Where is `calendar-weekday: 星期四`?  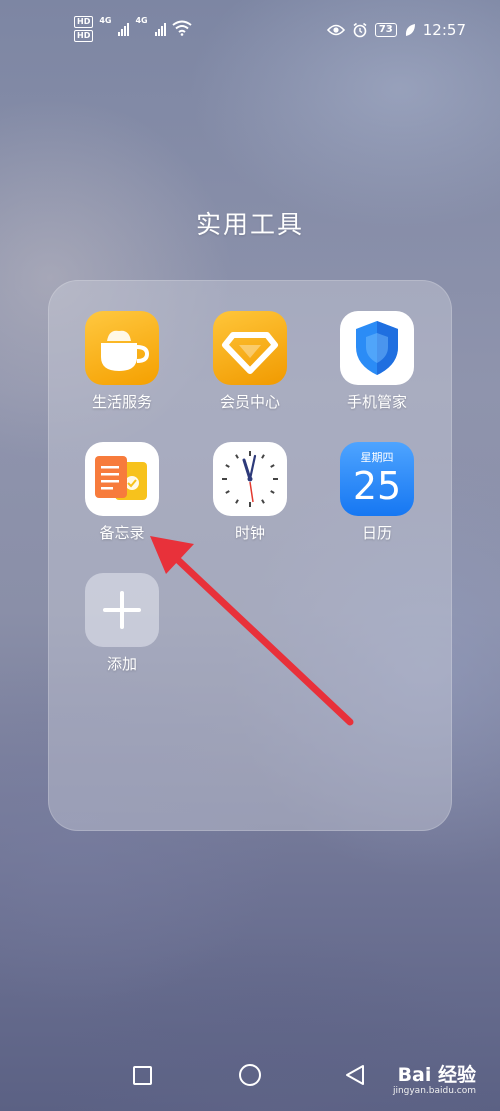 calendar-weekday: 星期四 is located at coordinates (377, 457).